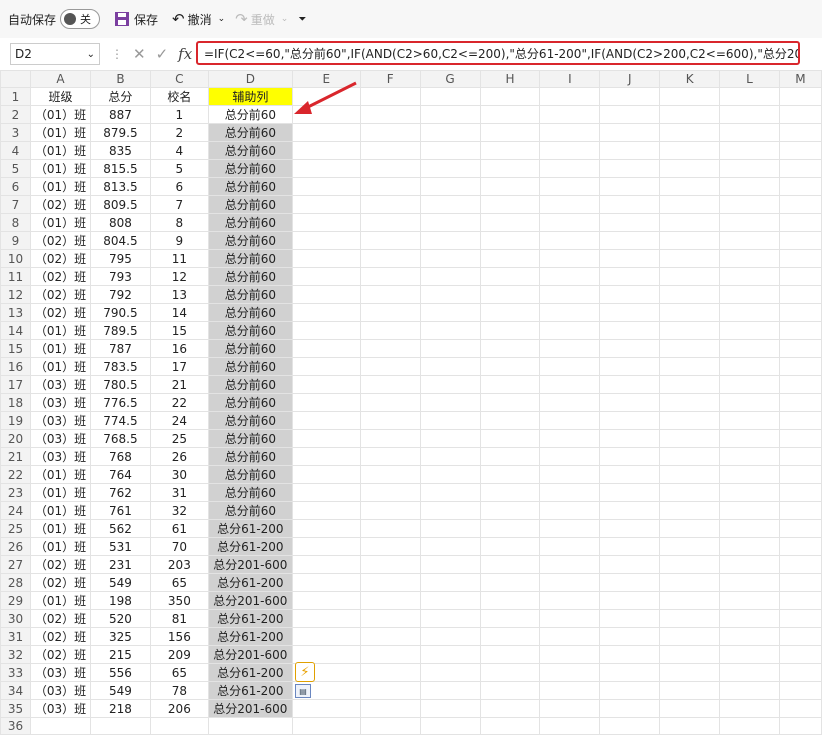 This screenshot has height=735, width=822. Describe the element at coordinates (179, 564) in the screenshot. I see `cell-c: 203` at that location.